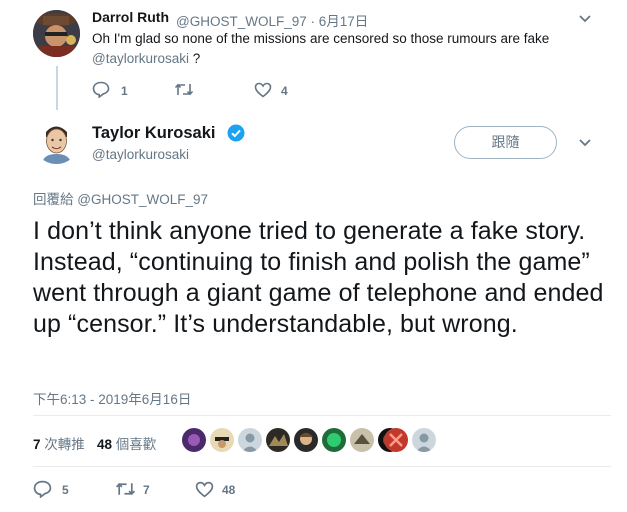 Image resolution: width=627 pixels, height=512 pixels. What do you see at coordinates (236, 133) in the screenshot?
I see `verified-badge-icon` at bounding box center [236, 133].